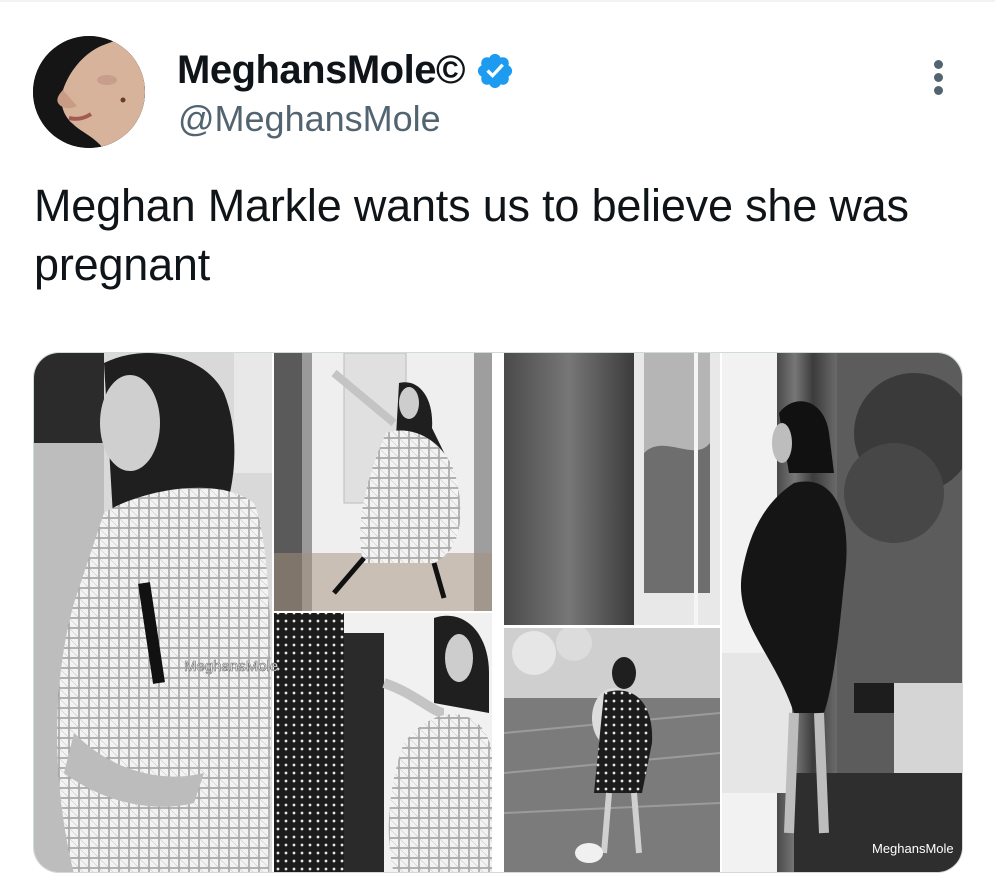 This screenshot has width=995, height=895. What do you see at coordinates (309, 119) in the screenshot?
I see `user-handle: @MeghansMole` at bounding box center [309, 119].